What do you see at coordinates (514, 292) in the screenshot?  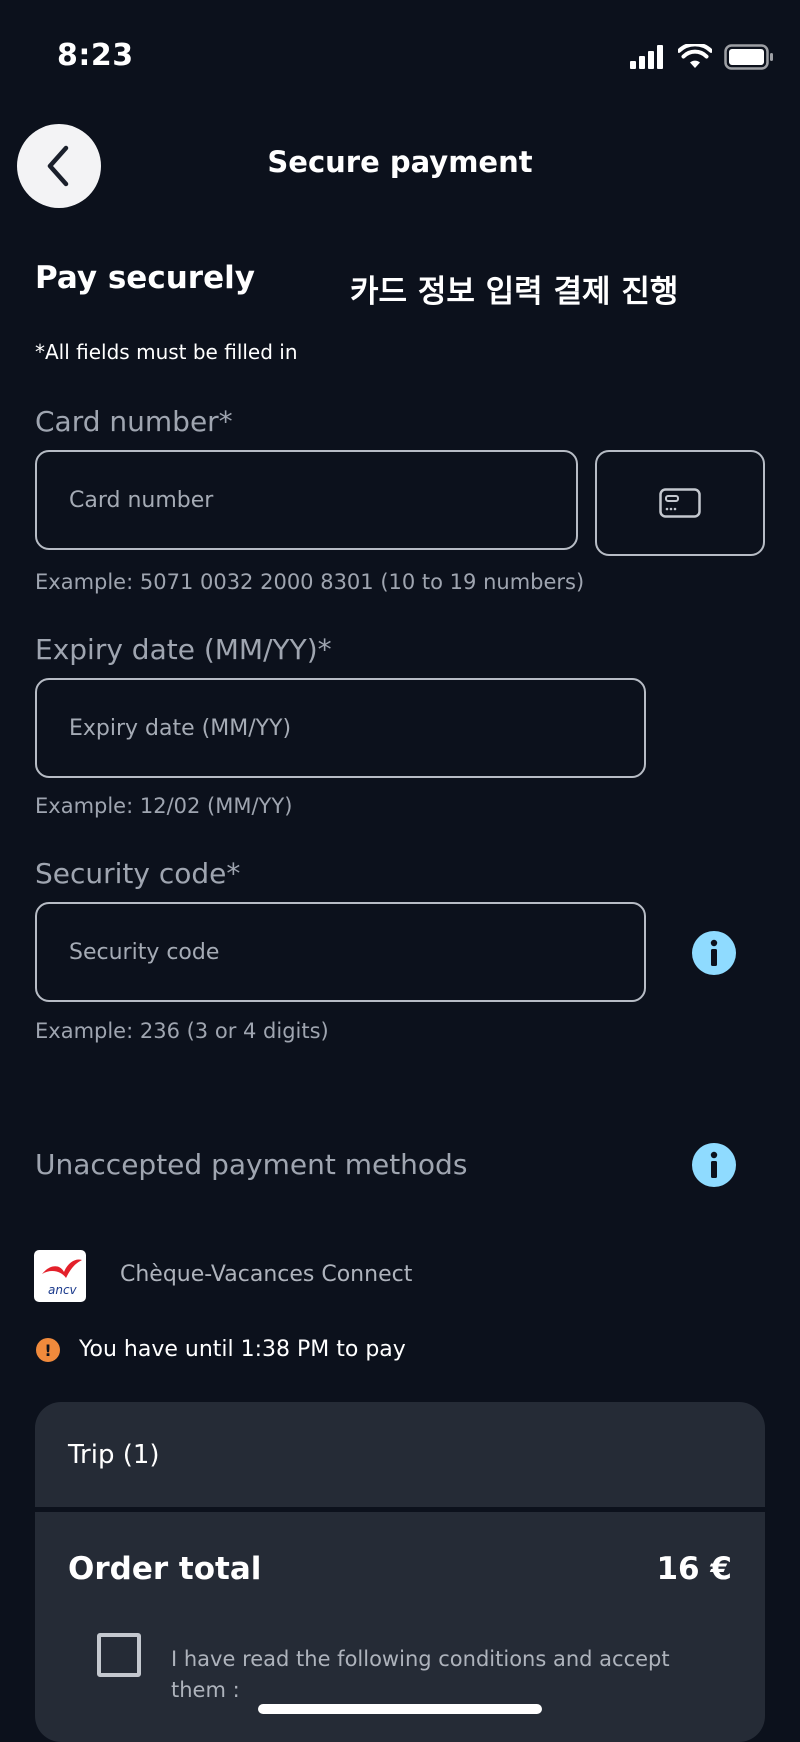 I see `annotation-text: 카드 정보 입력 결제 진행` at bounding box center [514, 292].